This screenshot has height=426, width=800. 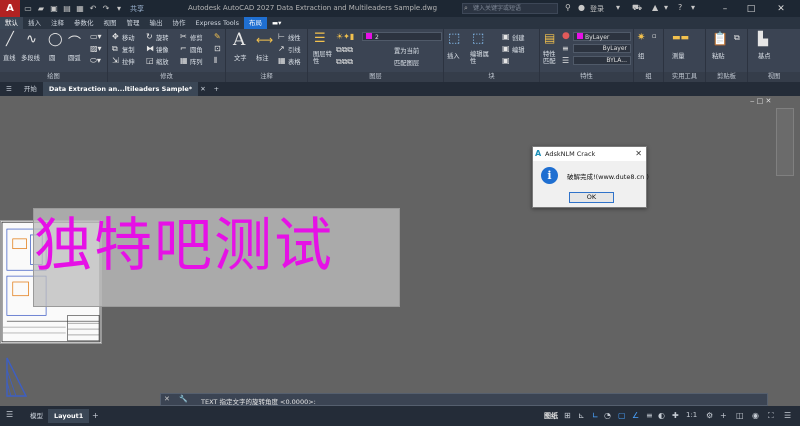 What do you see at coordinates (183, 36) in the screenshot?
I see `trim-icon: ✂` at bounding box center [183, 36].